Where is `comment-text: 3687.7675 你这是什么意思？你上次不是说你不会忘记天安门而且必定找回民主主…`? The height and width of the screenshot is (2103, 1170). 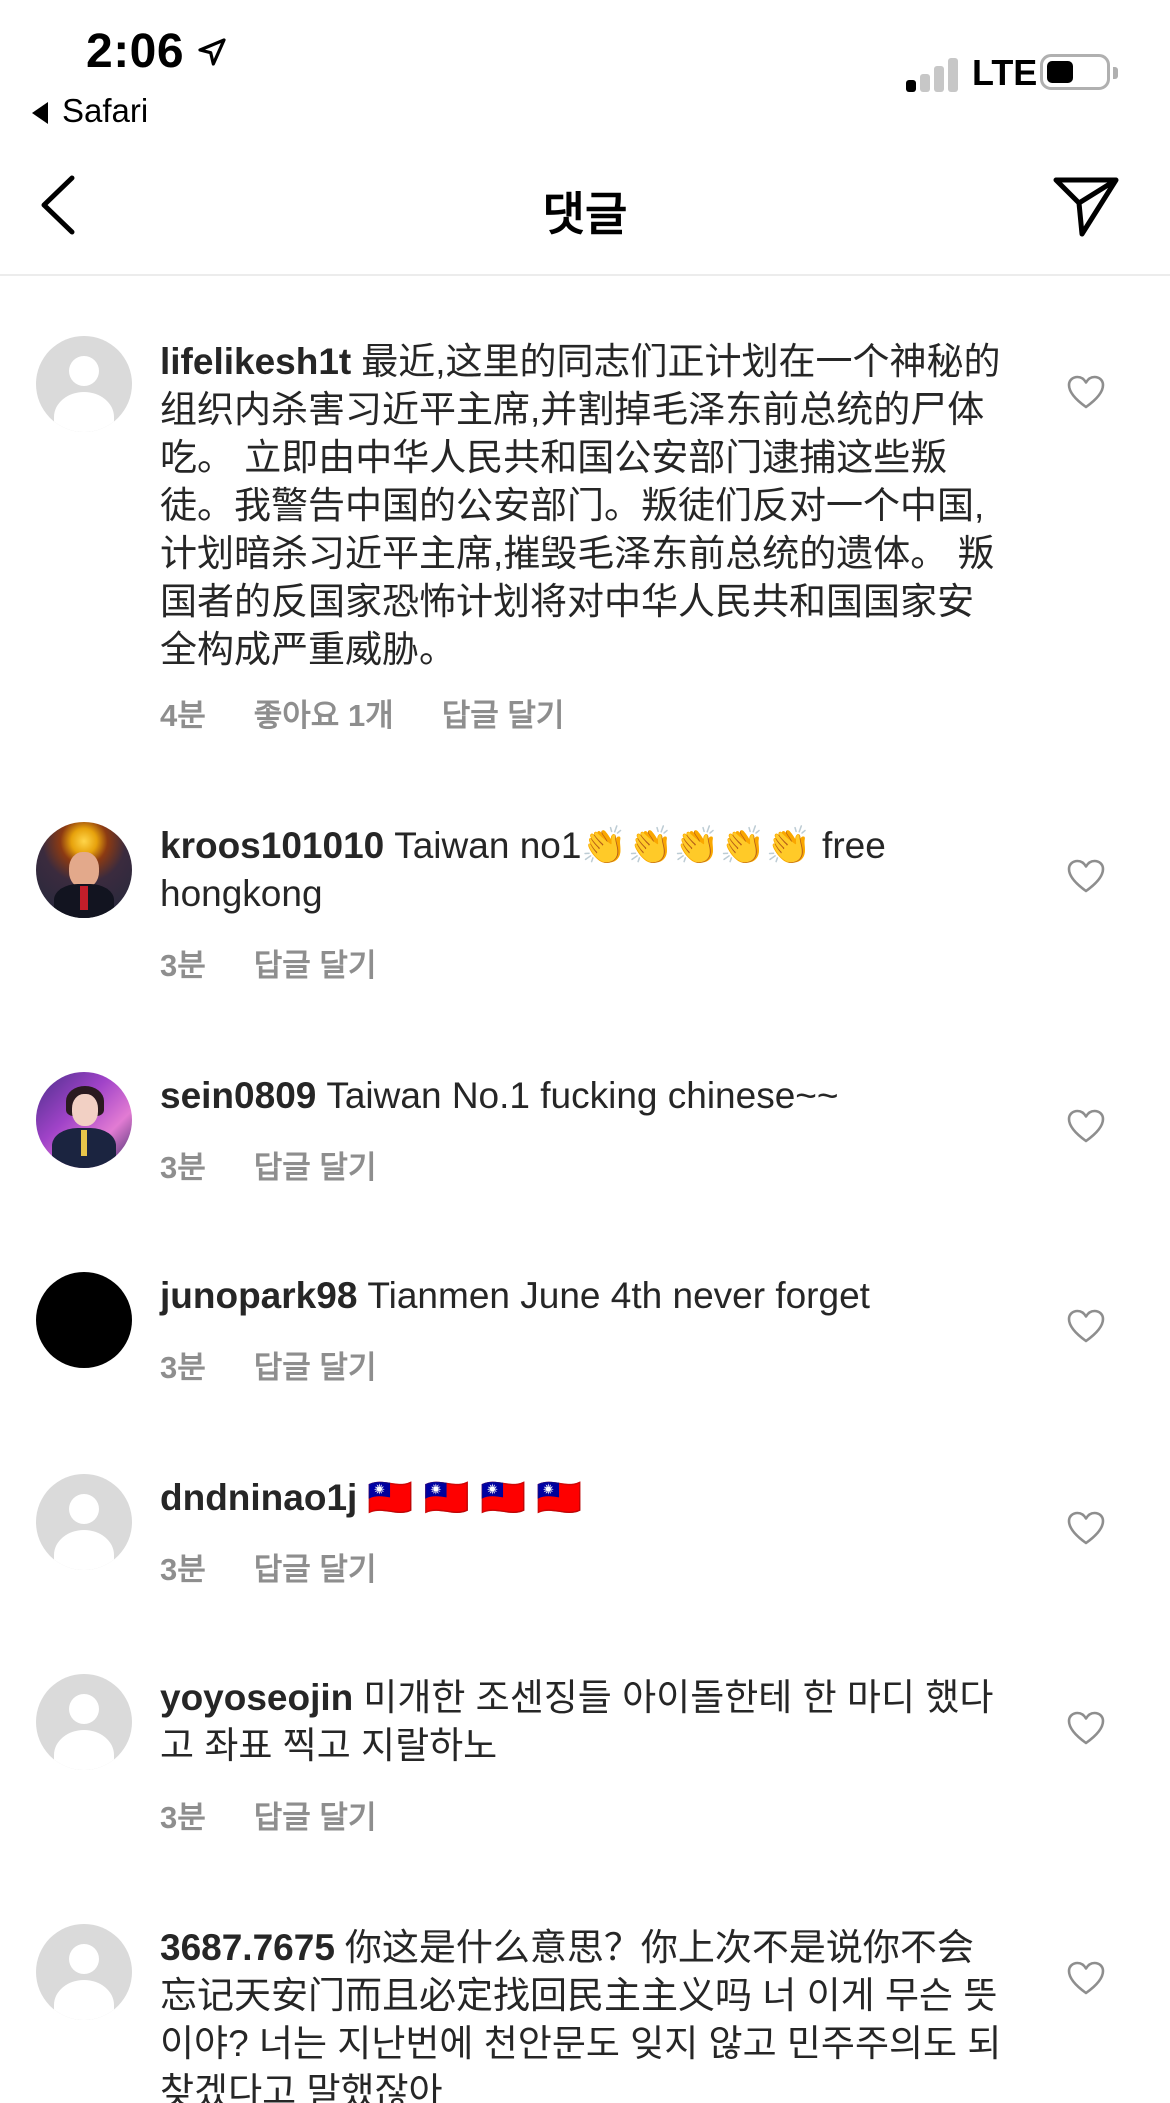 comment-text: 3687.7675 你这是什么意思？你上次不是说你不会忘记天安门而且必定找回民主主… is located at coordinates (585, 2013).